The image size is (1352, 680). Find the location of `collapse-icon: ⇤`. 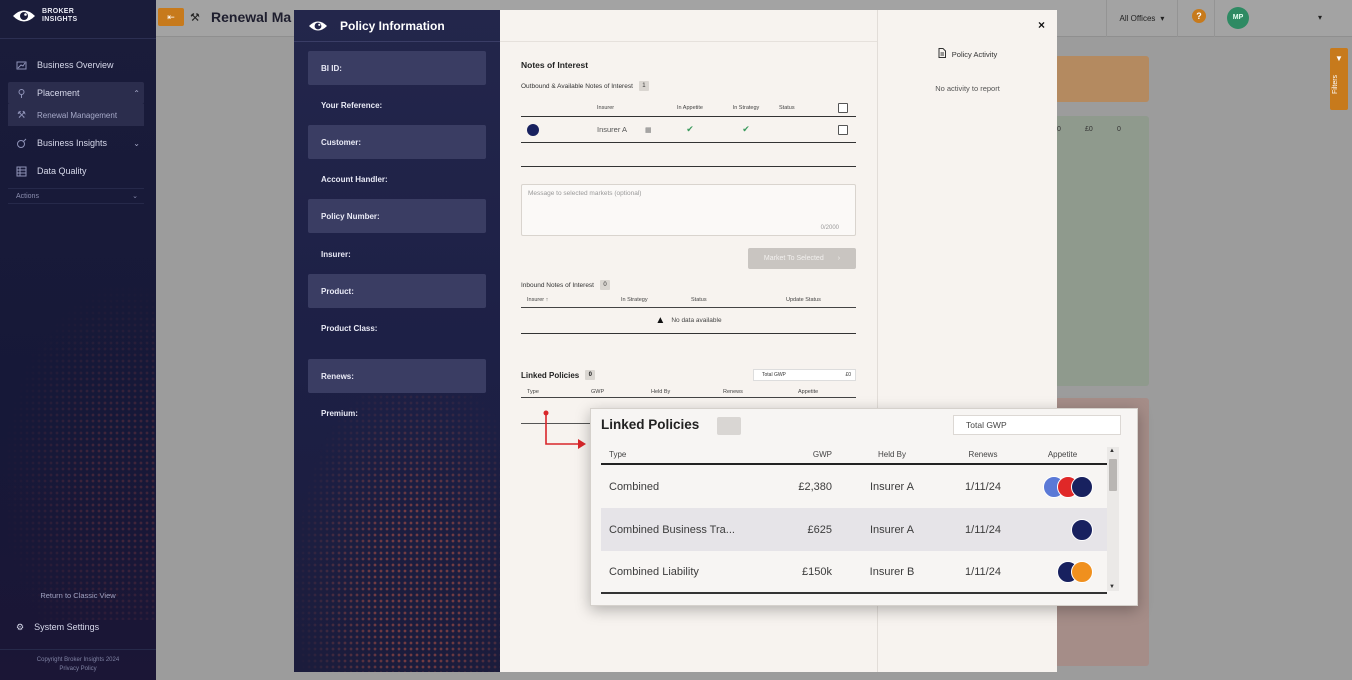

collapse-icon: ⇤ is located at coordinates (171, 17).